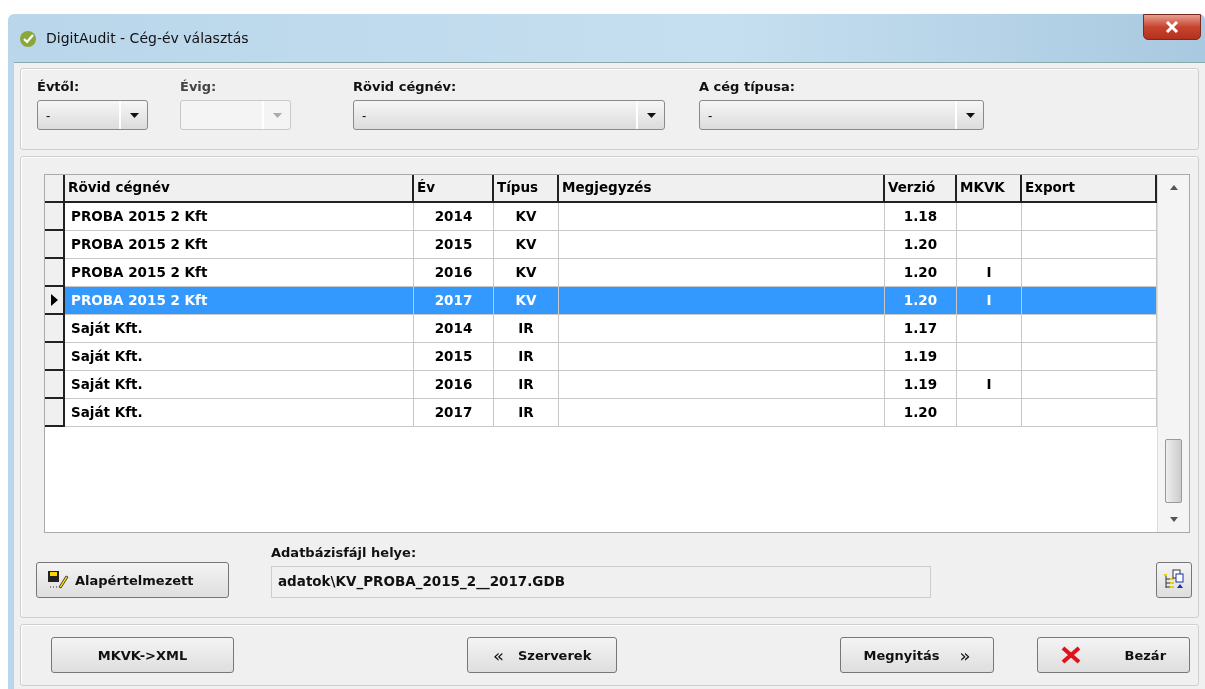  What do you see at coordinates (1113, 655) in the screenshot?
I see `dialog-button: Bezár` at bounding box center [1113, 655].